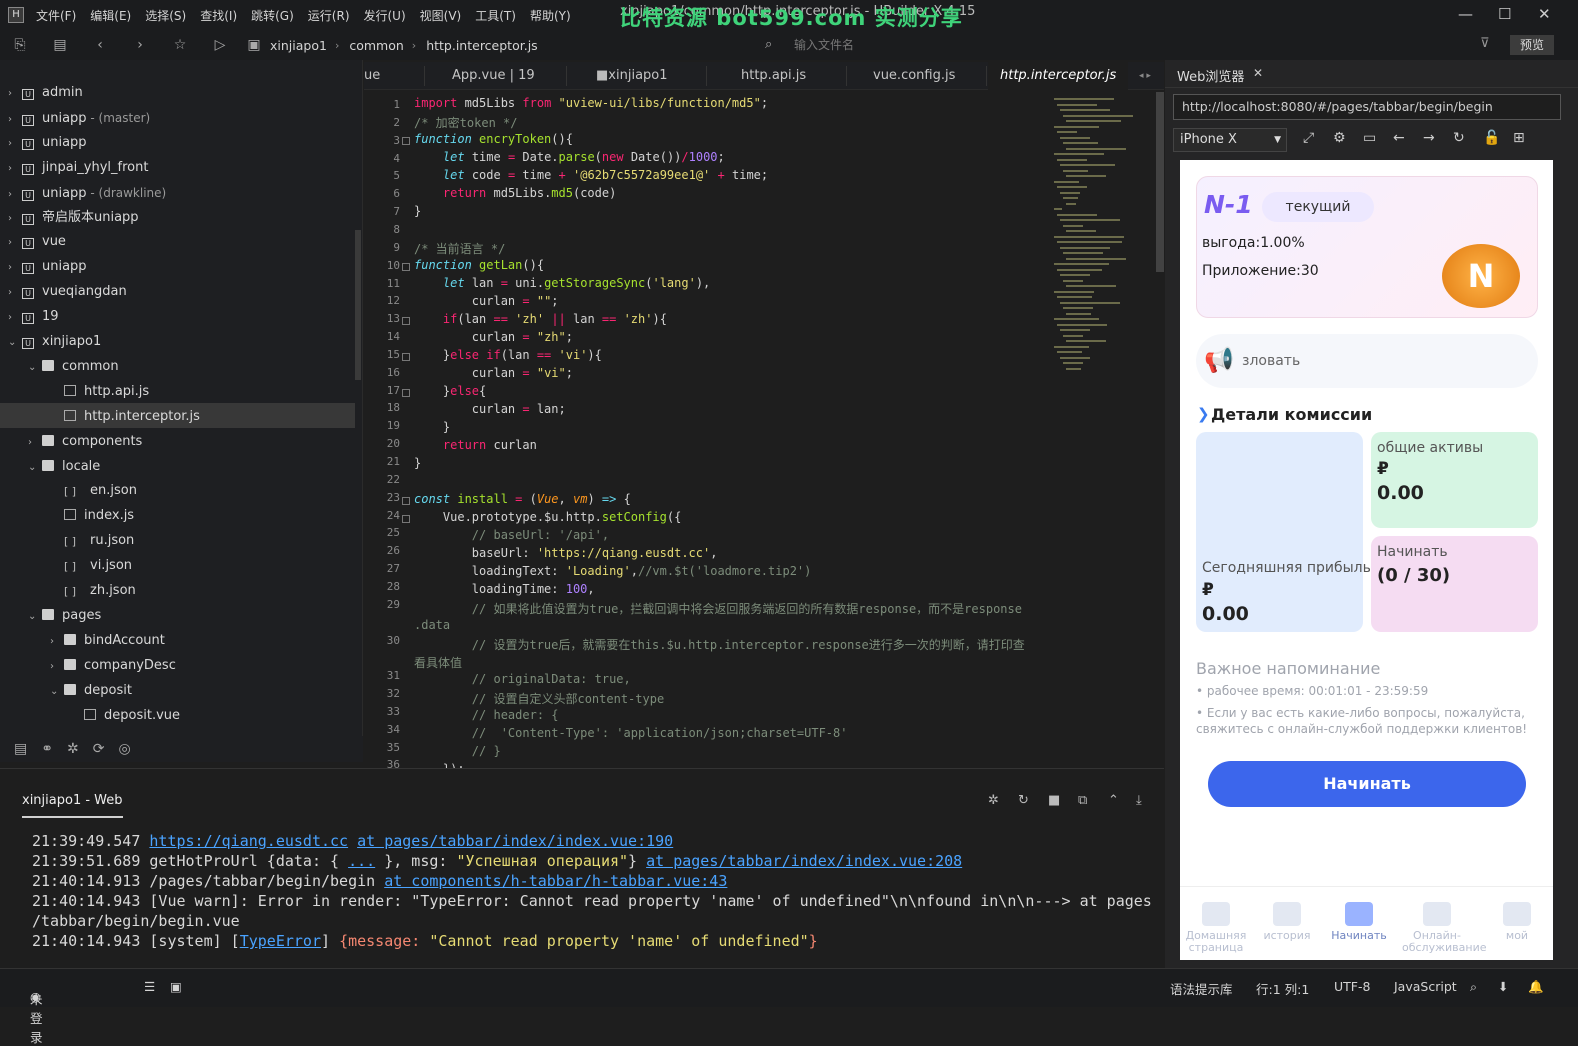 This screenshot has width=1578, height=1046. I want to click on tree-item: › Uadmin, so click(45, 93).